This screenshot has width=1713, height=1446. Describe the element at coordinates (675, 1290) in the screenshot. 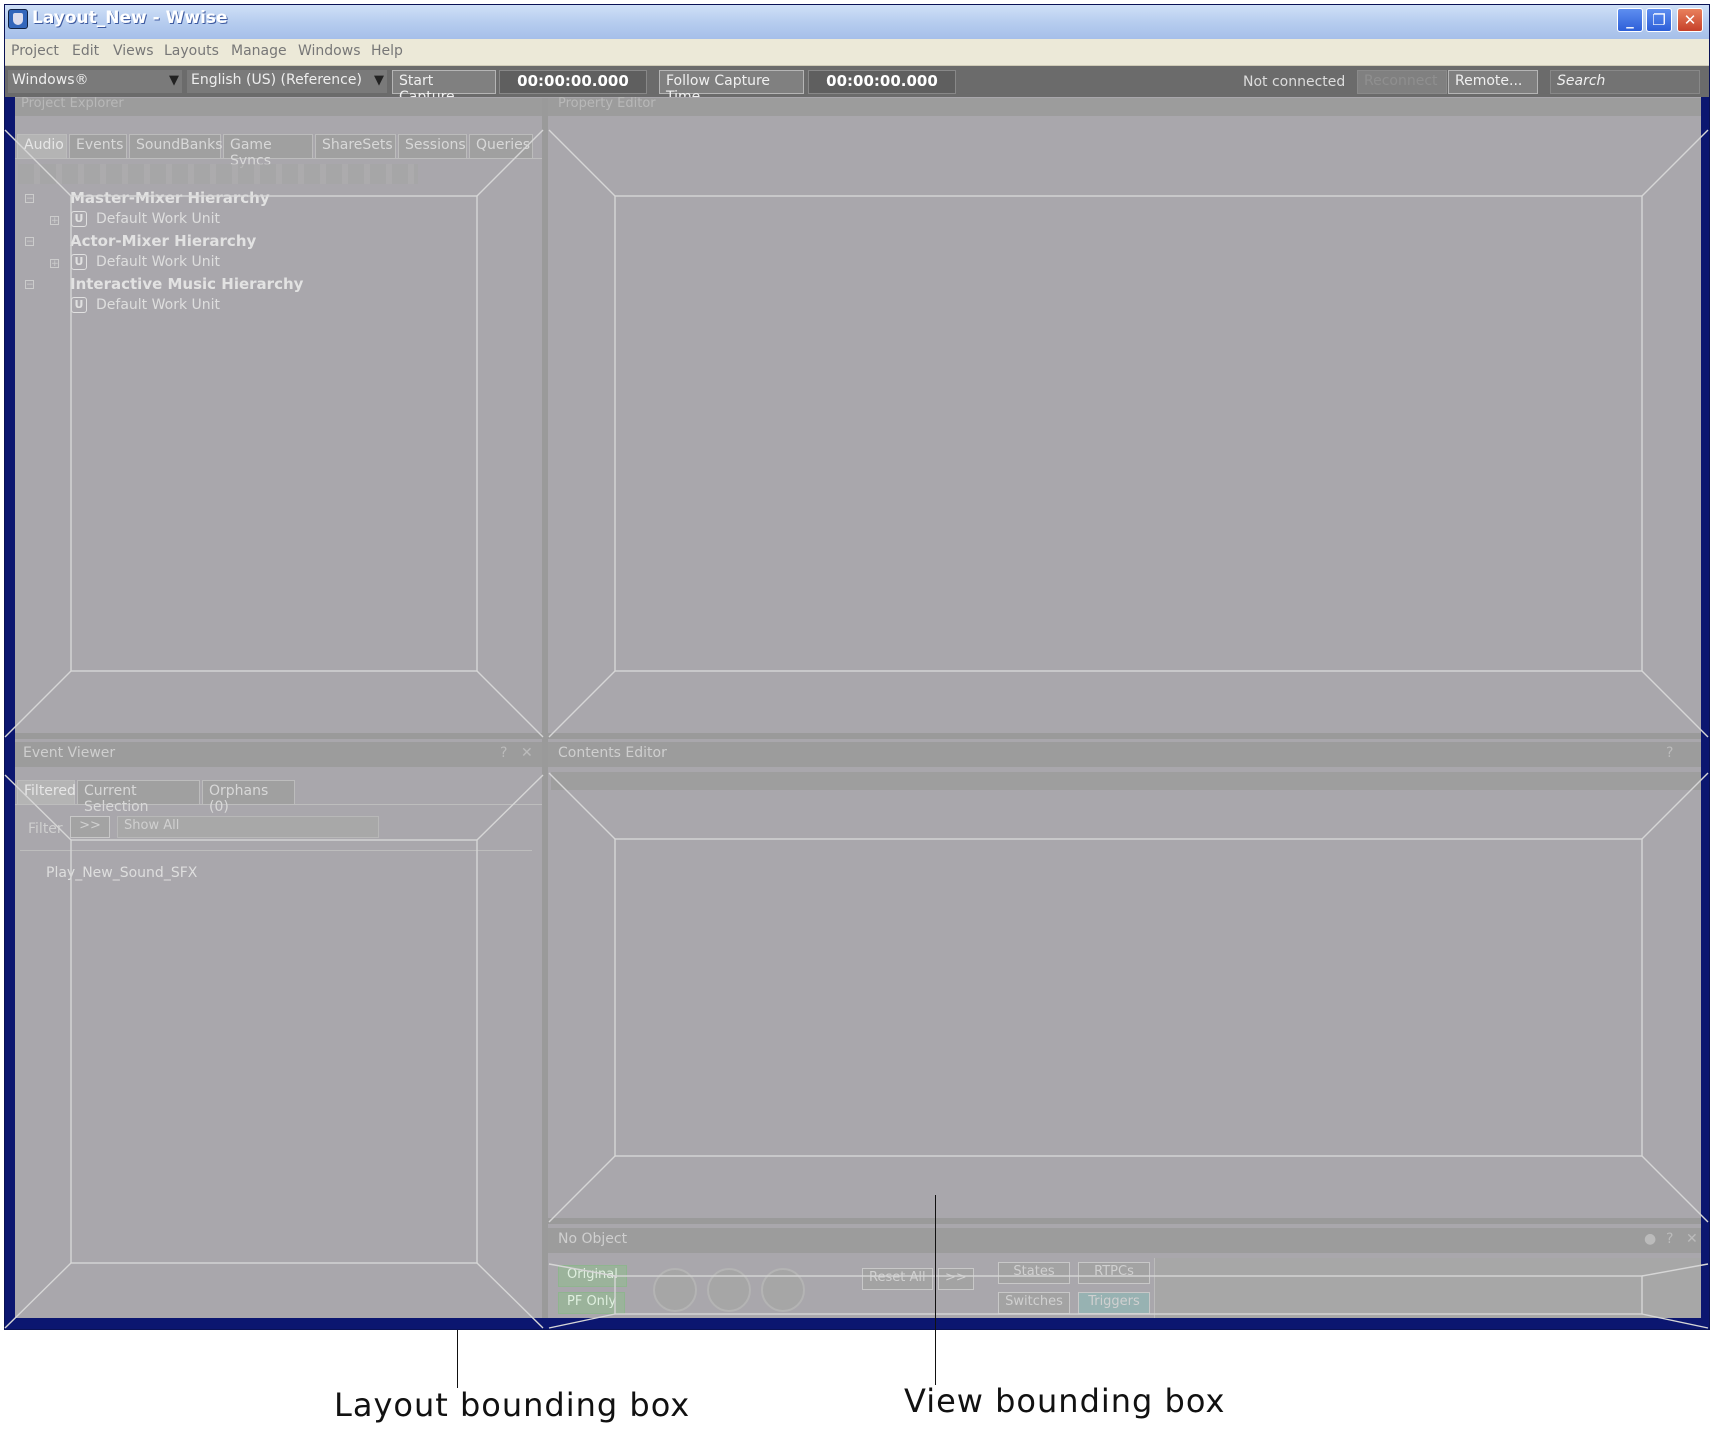

I see `stop-icon` at that location.